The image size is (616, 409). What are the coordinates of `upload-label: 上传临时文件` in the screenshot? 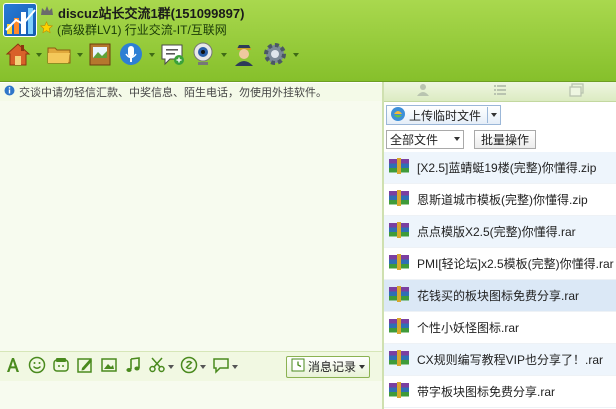 It's located at (445, 115).